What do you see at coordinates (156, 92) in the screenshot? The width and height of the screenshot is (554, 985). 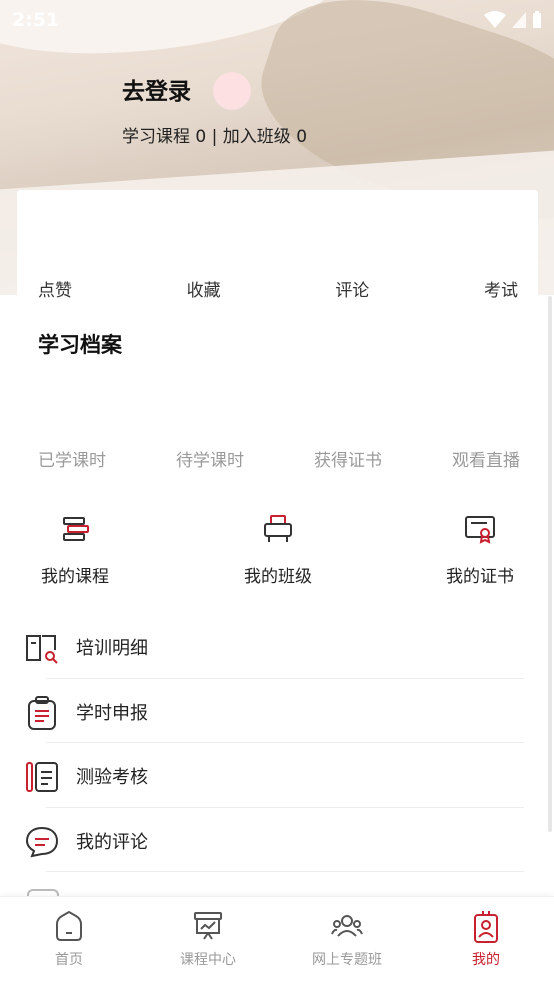 I see `login-title: 去登录` at bounding box center [156, 92].